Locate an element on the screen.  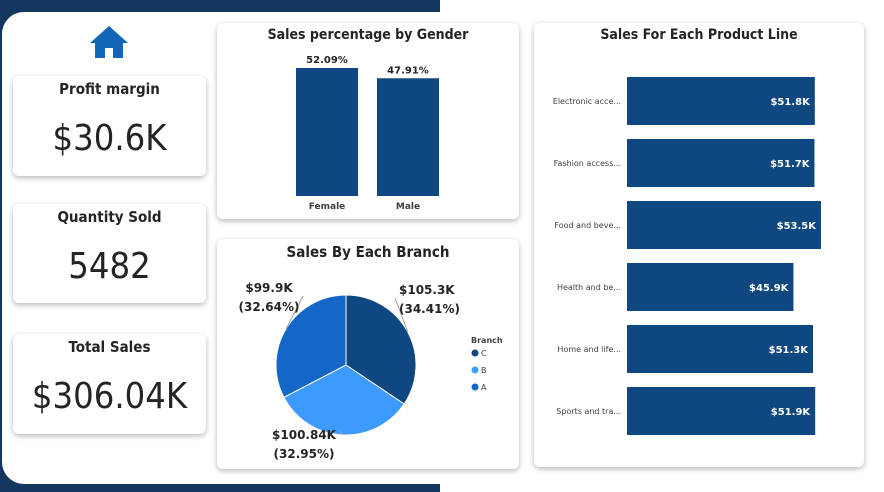
pie-data-label: $99.9K is located at coordinates (269, 288).